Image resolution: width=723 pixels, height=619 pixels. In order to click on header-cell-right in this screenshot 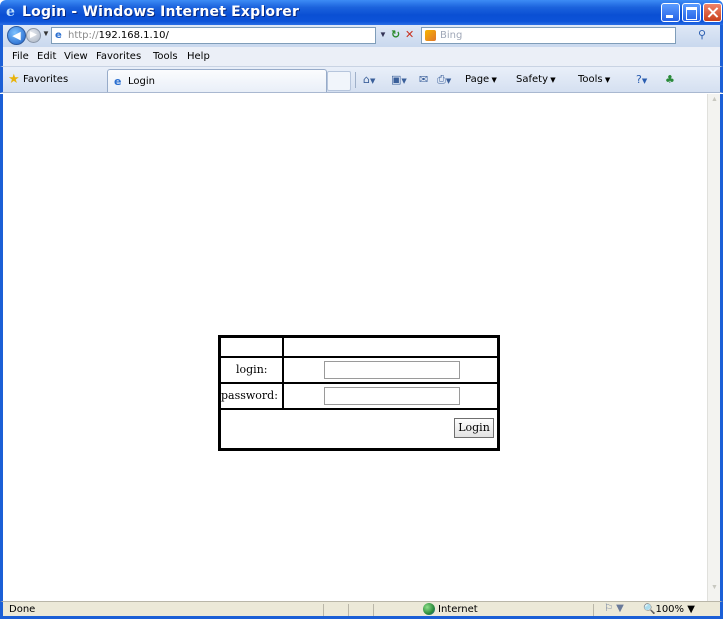, I will do `click(390, 347)`.